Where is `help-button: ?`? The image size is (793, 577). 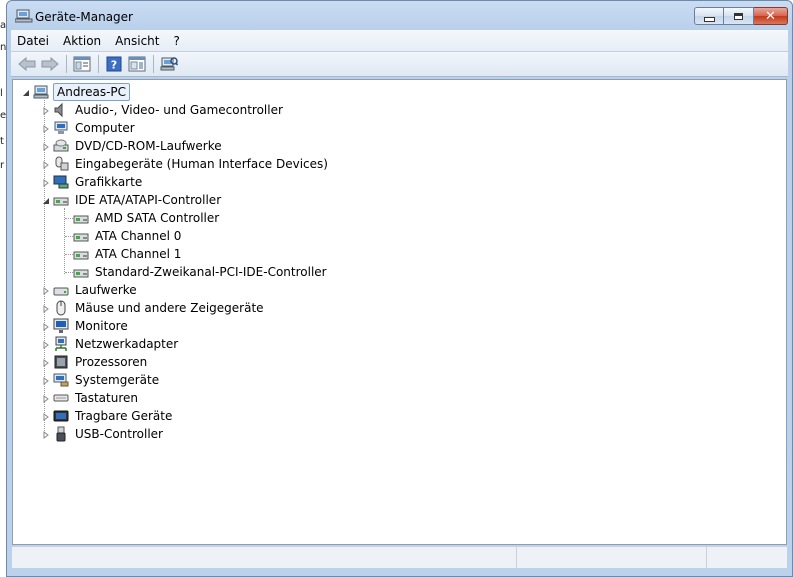
help-button: ? is located at coordinates (114, 64).